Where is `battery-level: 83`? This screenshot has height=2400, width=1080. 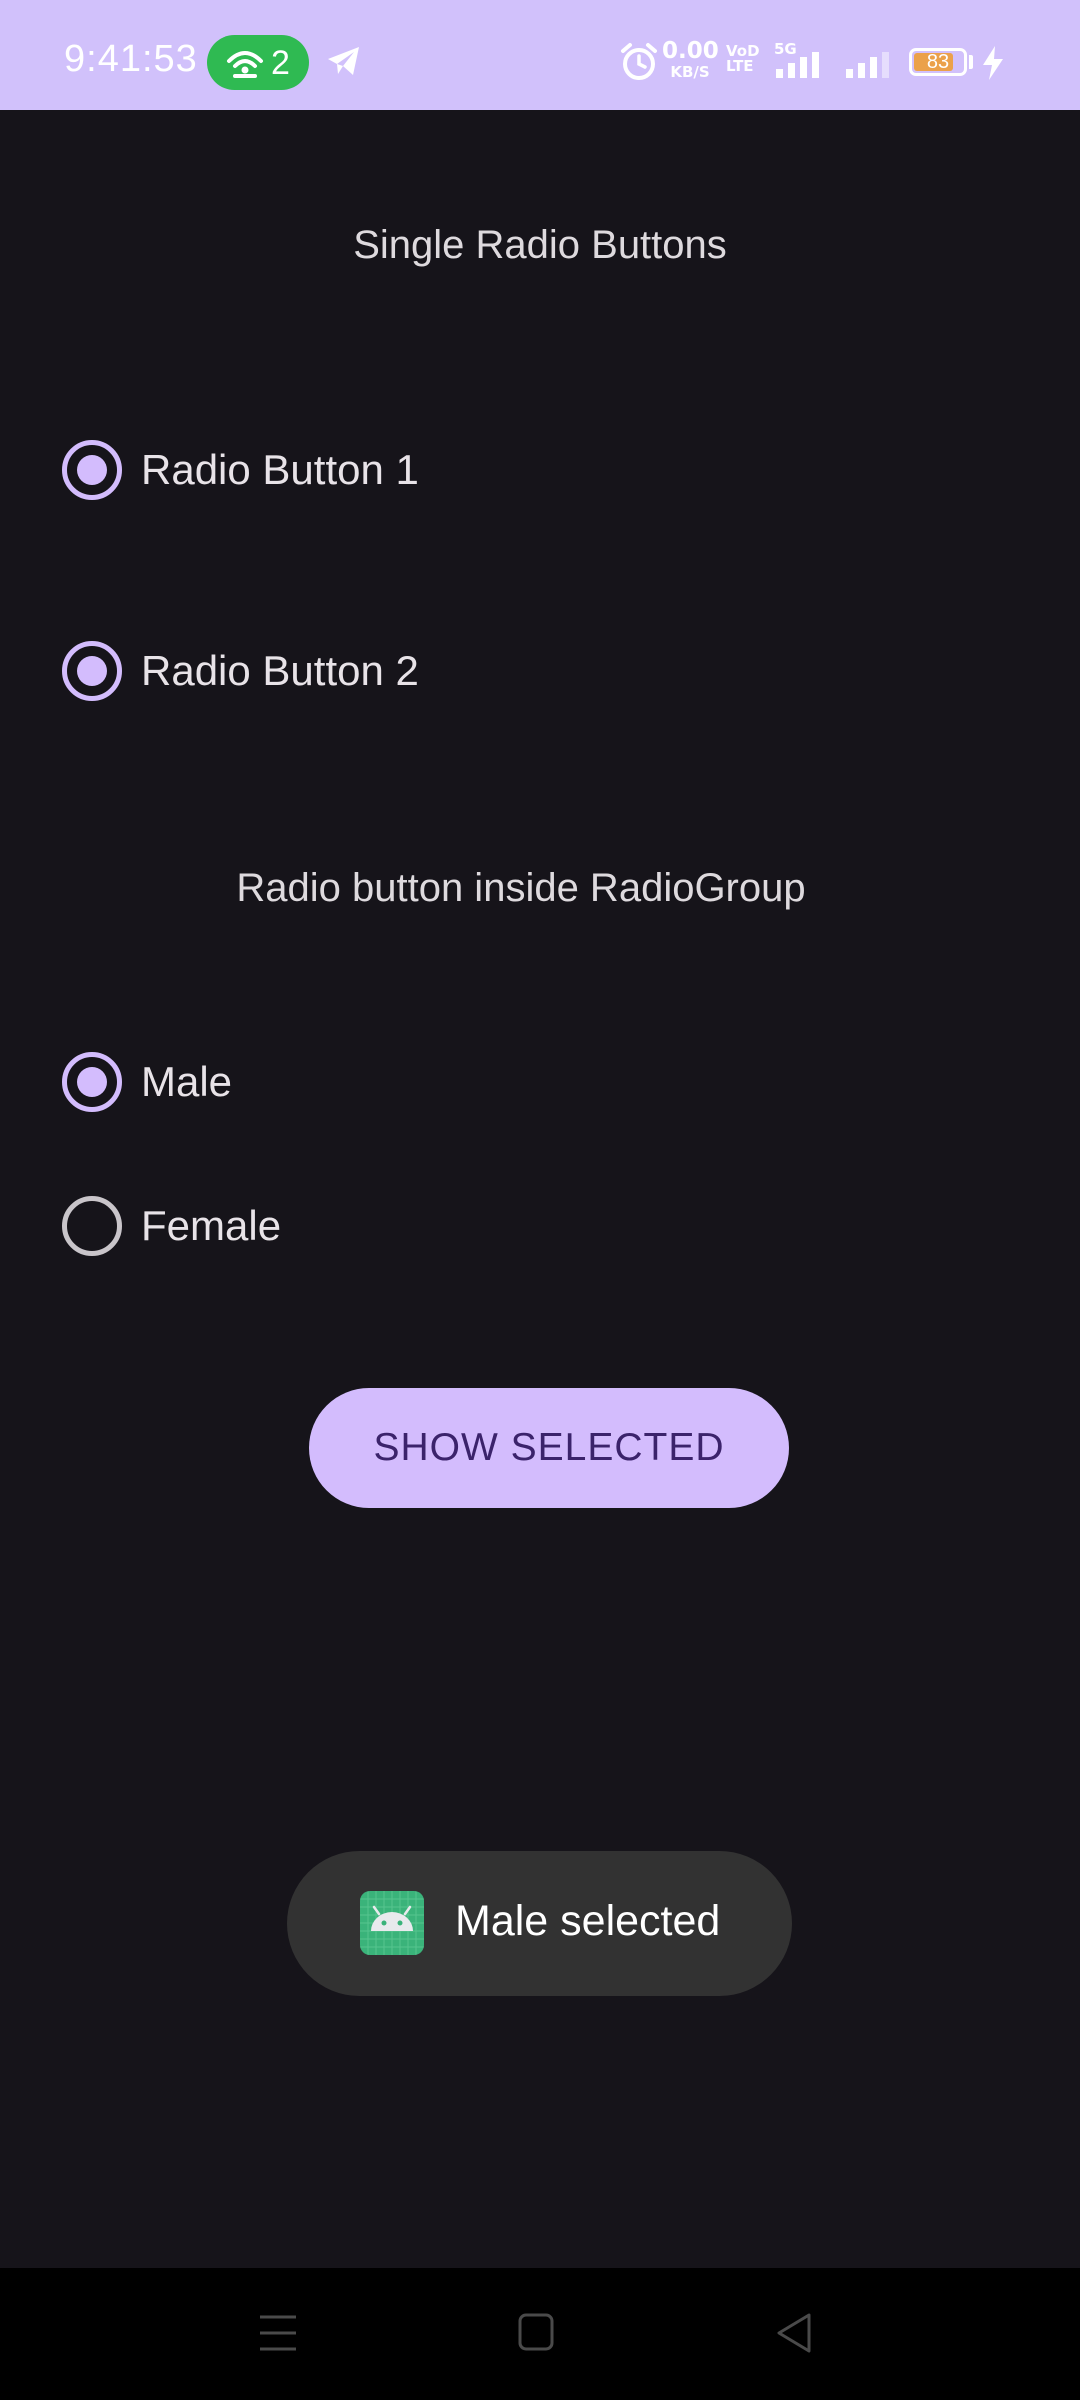
battery-level: 83 is located at coordinates (938, 62).